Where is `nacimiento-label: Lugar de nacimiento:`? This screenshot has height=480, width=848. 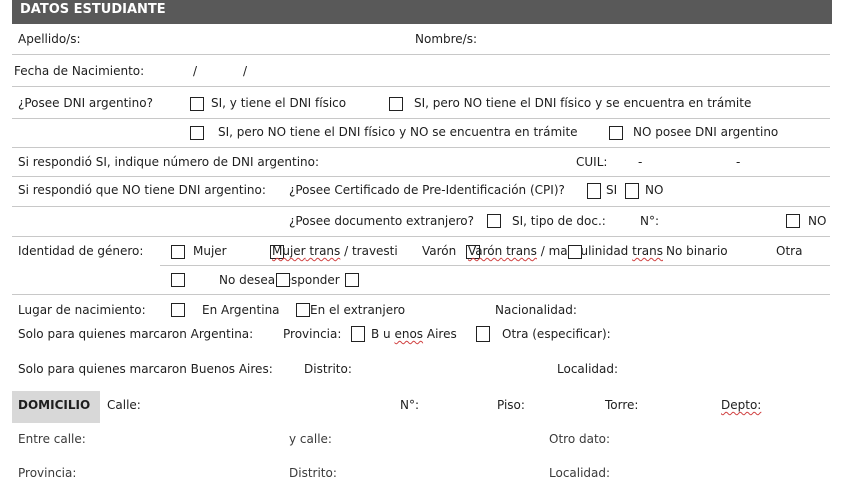 nacimiento-label: Lugar de nacimiento: is located at coordinates (82, 310).